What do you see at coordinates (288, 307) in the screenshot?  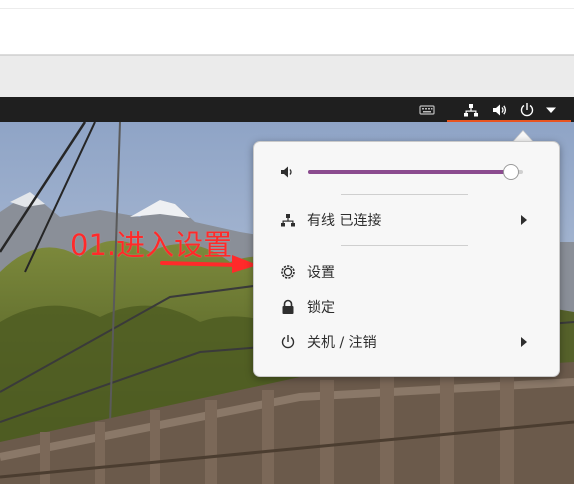 I see `lock-icon` at bounding box center [288, 307].